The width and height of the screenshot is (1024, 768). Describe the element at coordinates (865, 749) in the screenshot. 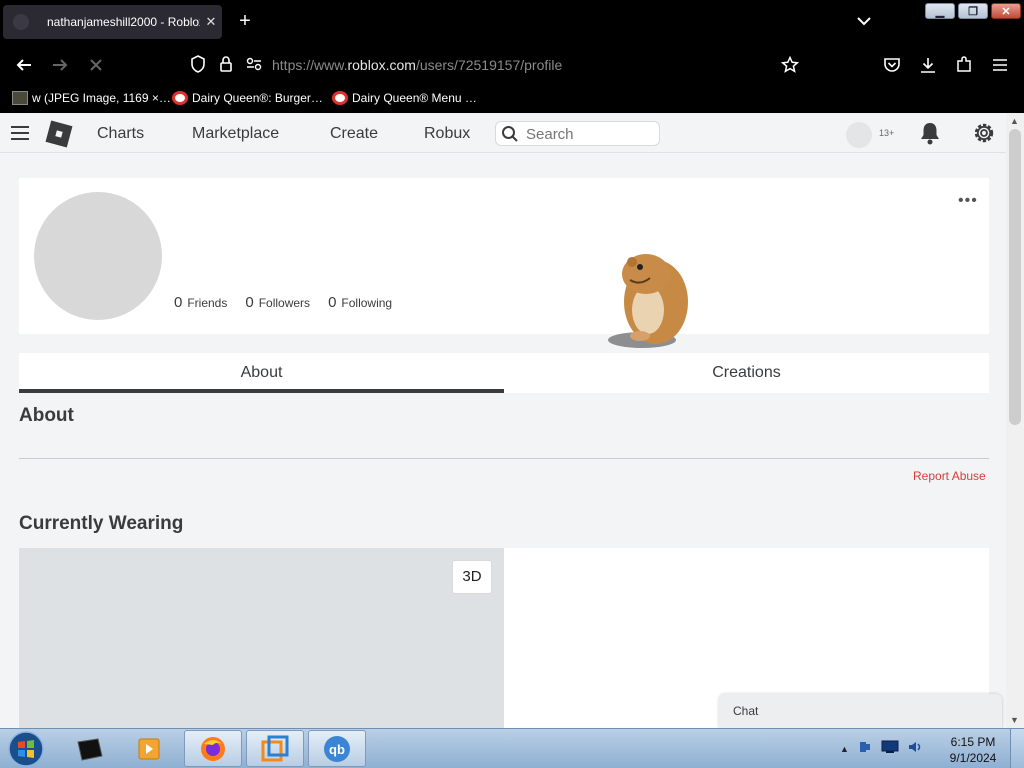

I see `tray-app-icon` at that location.